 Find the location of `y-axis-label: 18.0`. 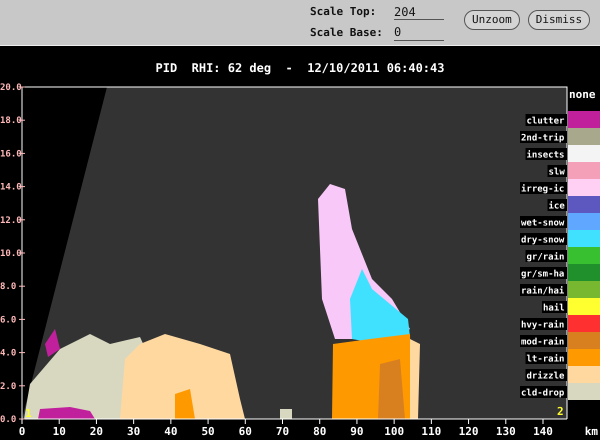

y-axis-label: 18.0 is located at coordinates (11, 121).